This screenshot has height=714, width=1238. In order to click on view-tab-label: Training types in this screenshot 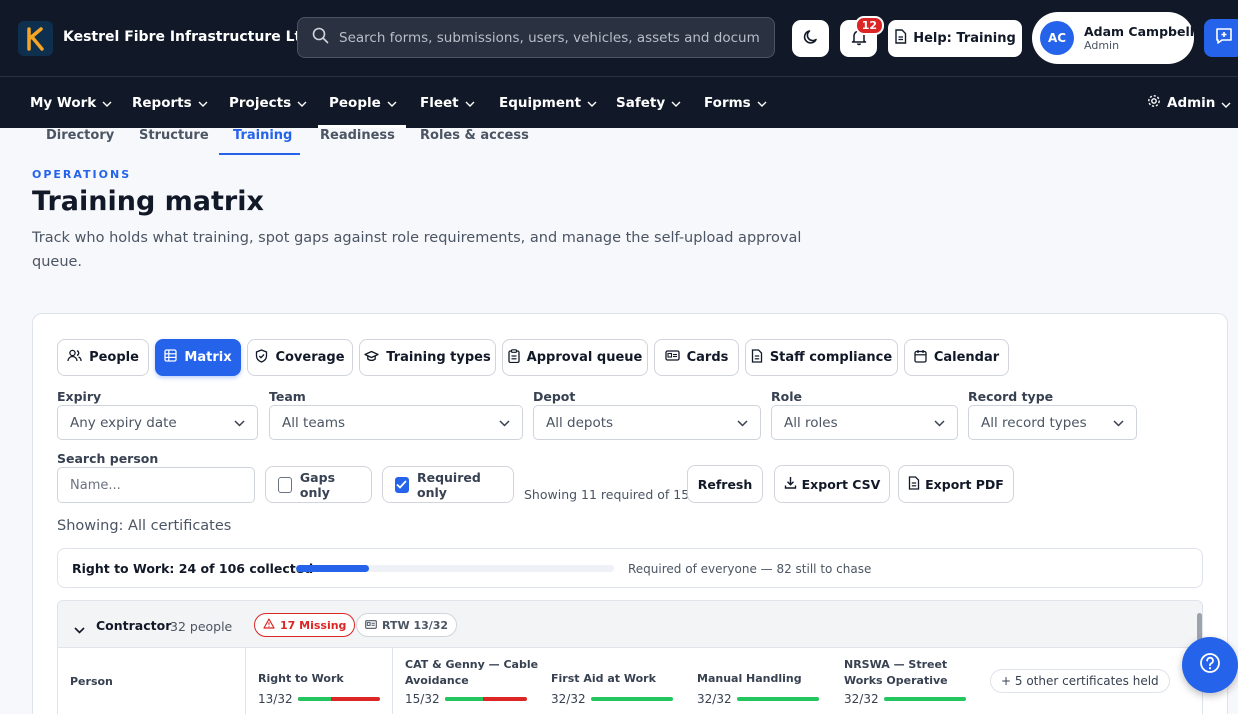, I will do `click(438, 357)`.